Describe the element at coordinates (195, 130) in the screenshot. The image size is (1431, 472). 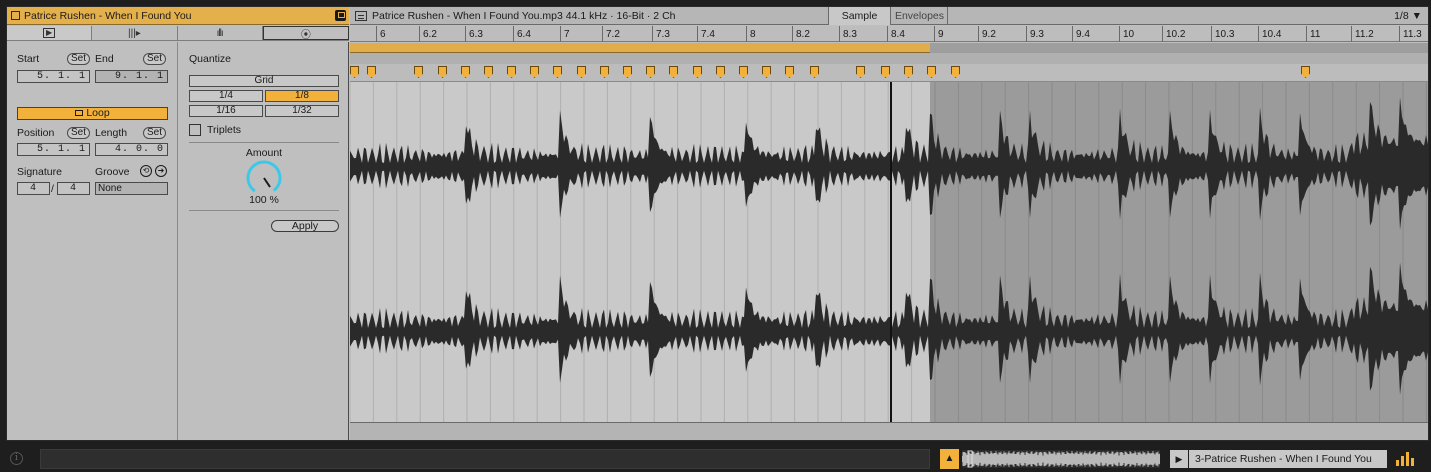
I see `triplets-checkbox` at that location.